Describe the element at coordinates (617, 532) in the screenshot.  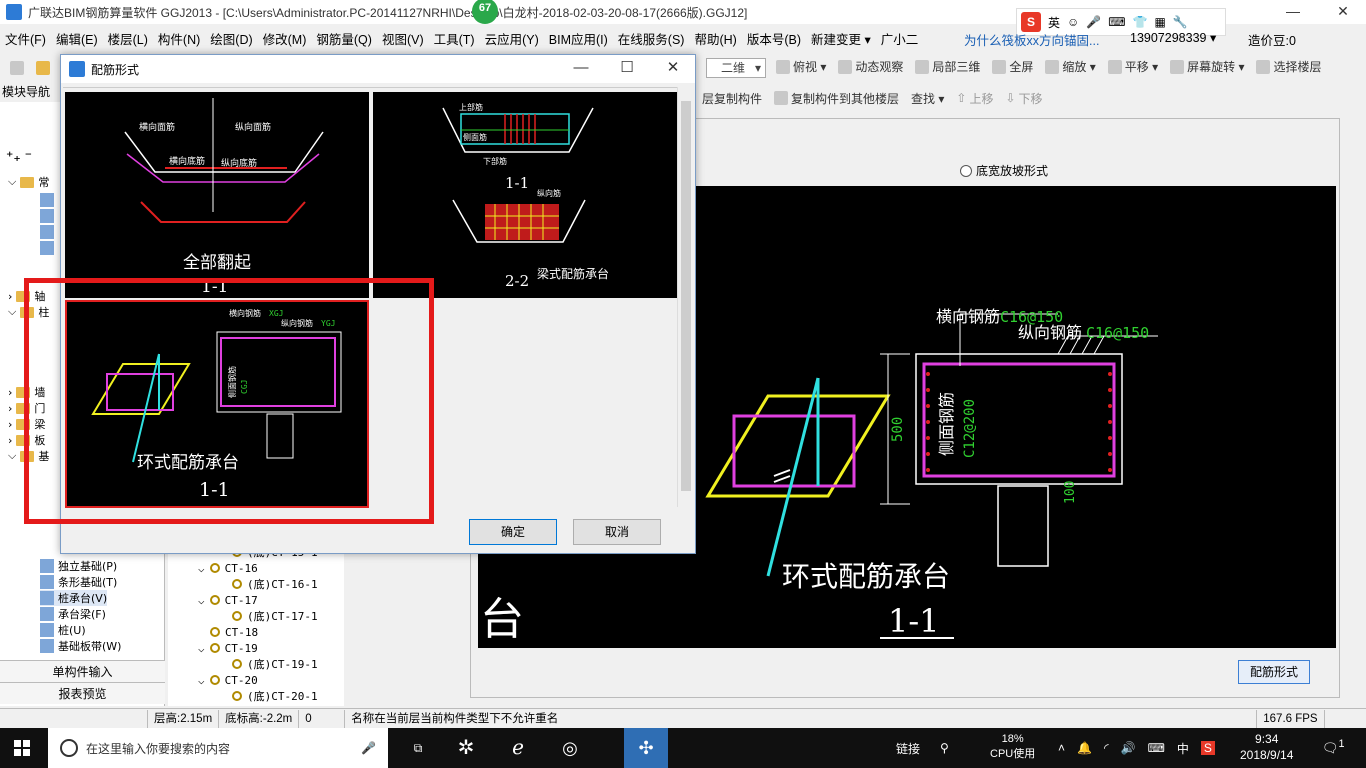
I see `cancel-button: 取消` at that location.